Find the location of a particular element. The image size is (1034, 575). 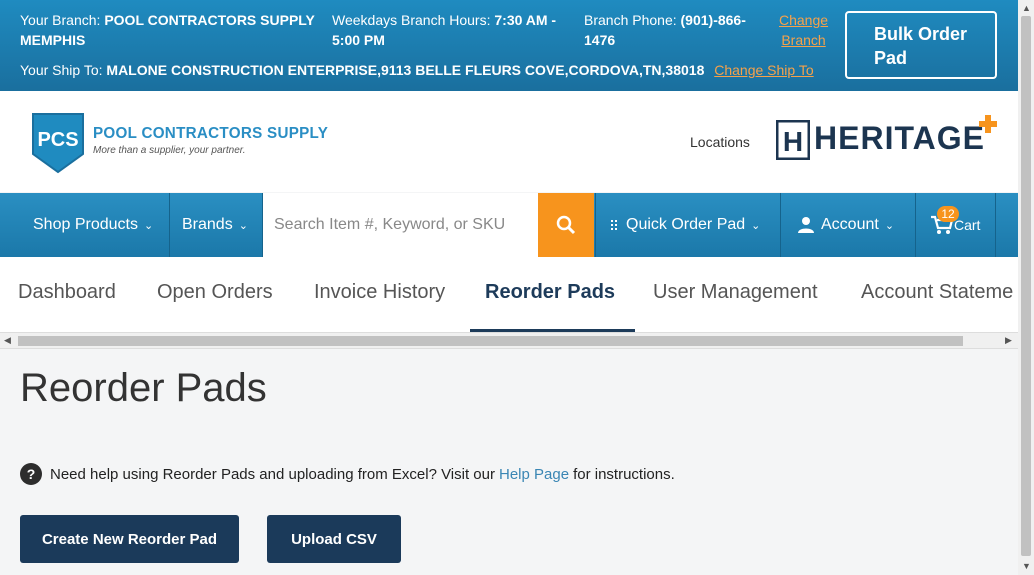

upload-csv-button: Upload CSV is located at coordinates (334, 539).